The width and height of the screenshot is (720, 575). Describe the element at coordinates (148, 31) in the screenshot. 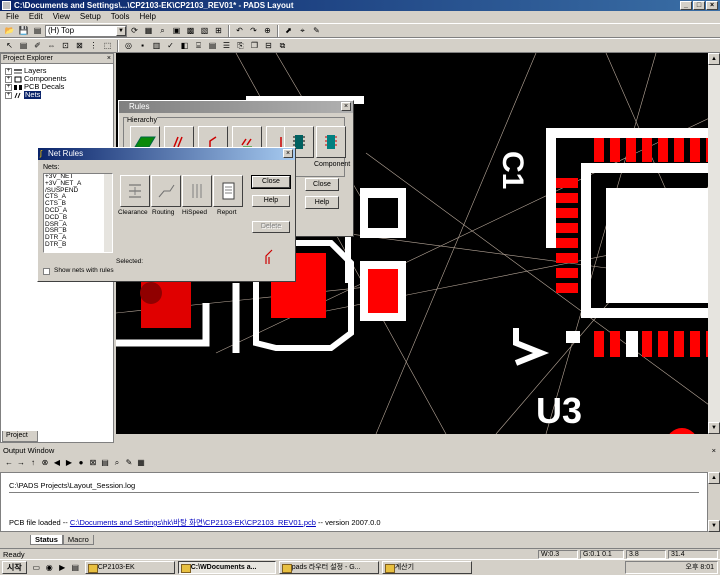

I see `layer-icon: ▦` at that location.